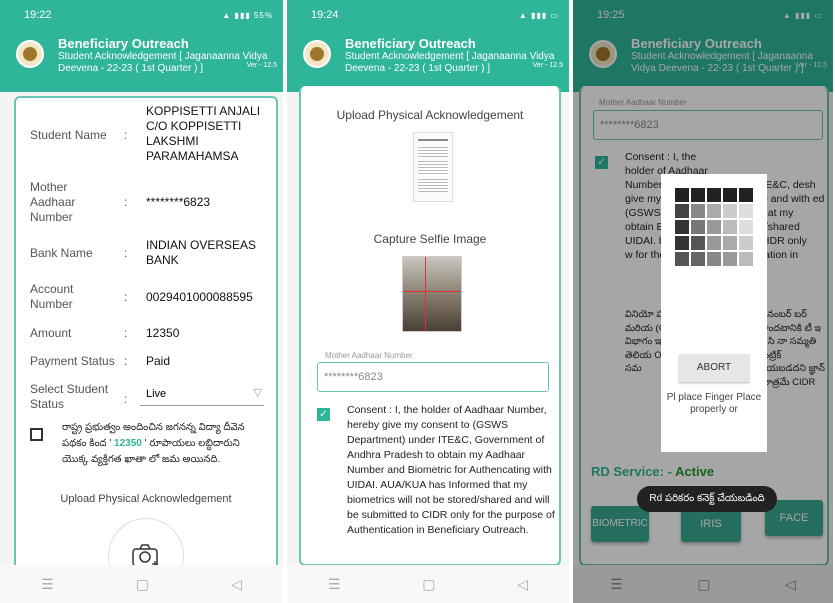  I want to click on status-bar: 19:22 ▲ ▮▮▮ 55%, so click(141, 15).